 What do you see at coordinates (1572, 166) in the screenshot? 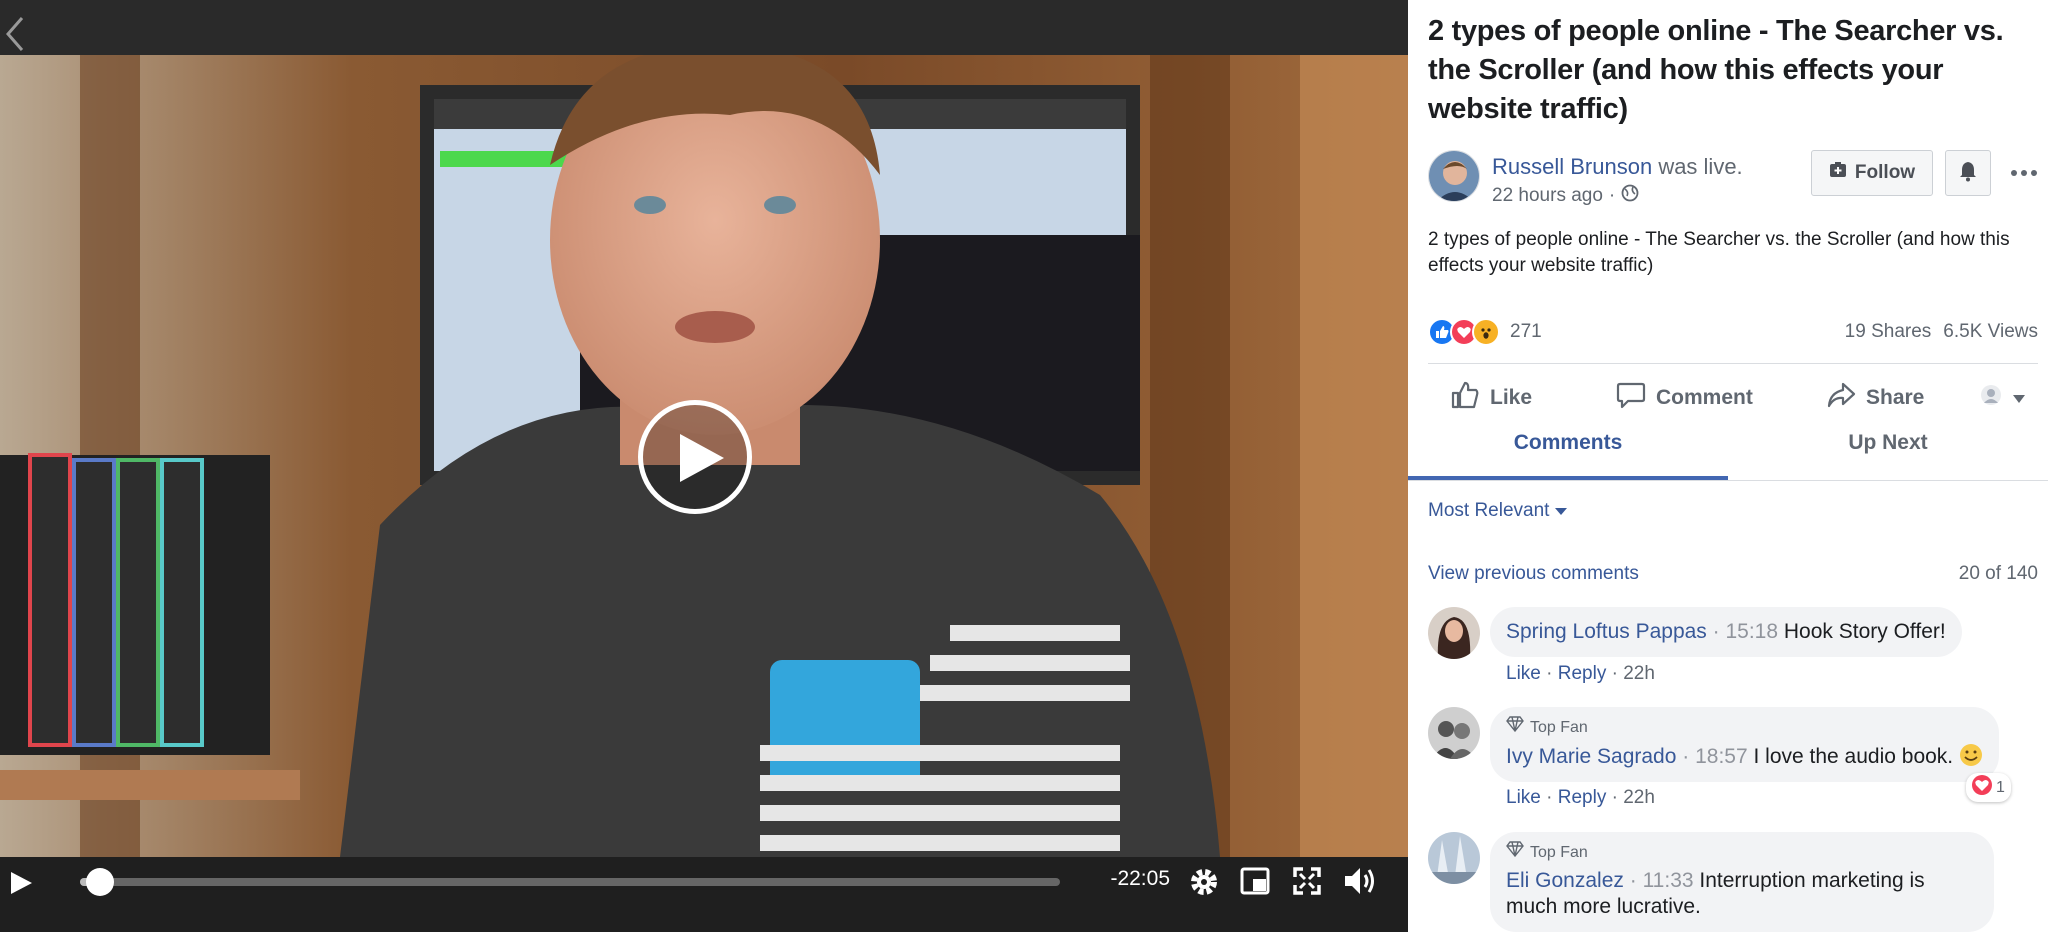
I see `author-name-link: Russell Brunson` at bounding box center [1572, 166].